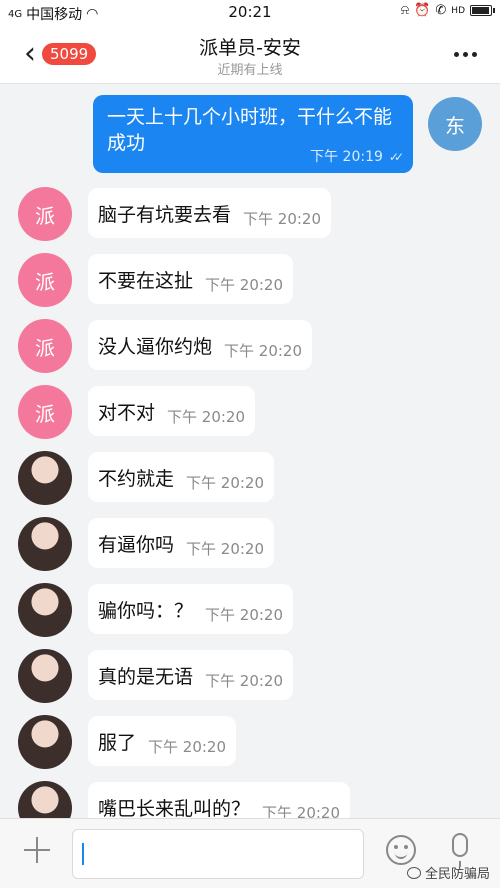 Image resolution: width=500 pixels, height=888 pixels. What do you see at coordinates (457, 874) in the screenshot?
I see `watermark-text: 全民防骗局` at bounding box center [457, 874].